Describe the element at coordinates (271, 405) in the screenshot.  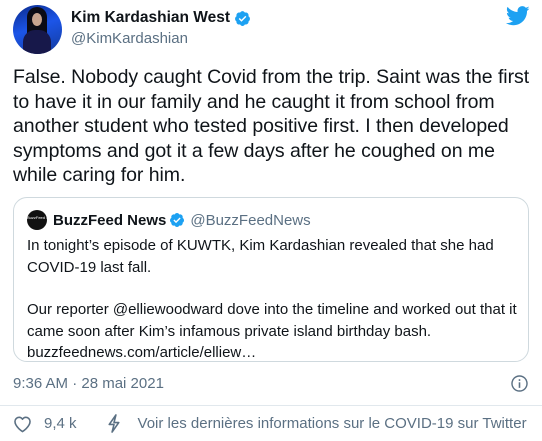
I see `divider` at that location.